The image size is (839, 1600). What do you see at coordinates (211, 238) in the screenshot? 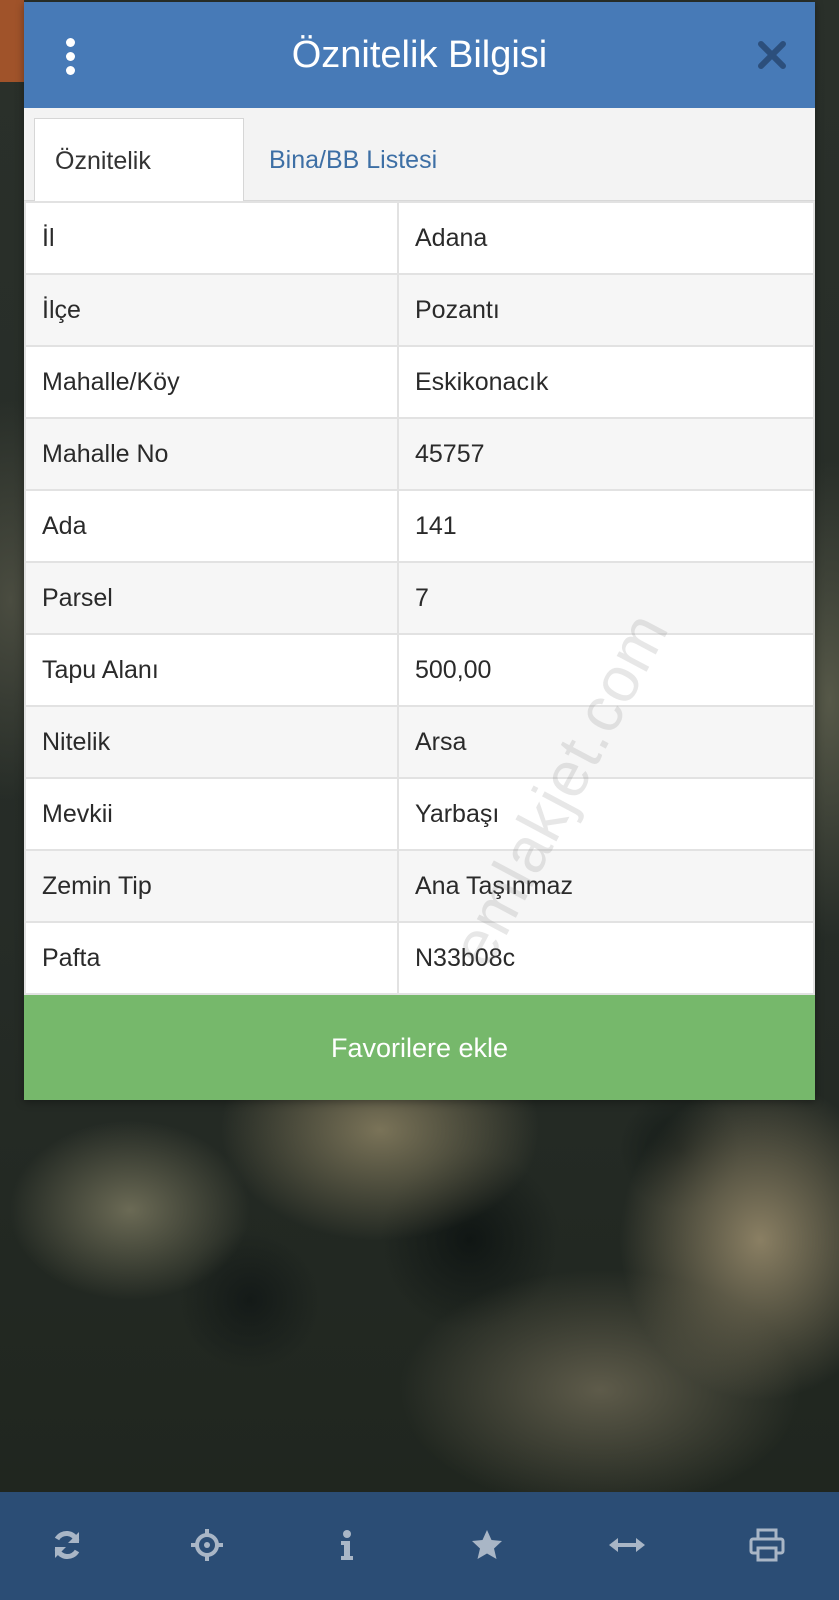
I see `attribute-key: İl` at bounding box center [211, 238].